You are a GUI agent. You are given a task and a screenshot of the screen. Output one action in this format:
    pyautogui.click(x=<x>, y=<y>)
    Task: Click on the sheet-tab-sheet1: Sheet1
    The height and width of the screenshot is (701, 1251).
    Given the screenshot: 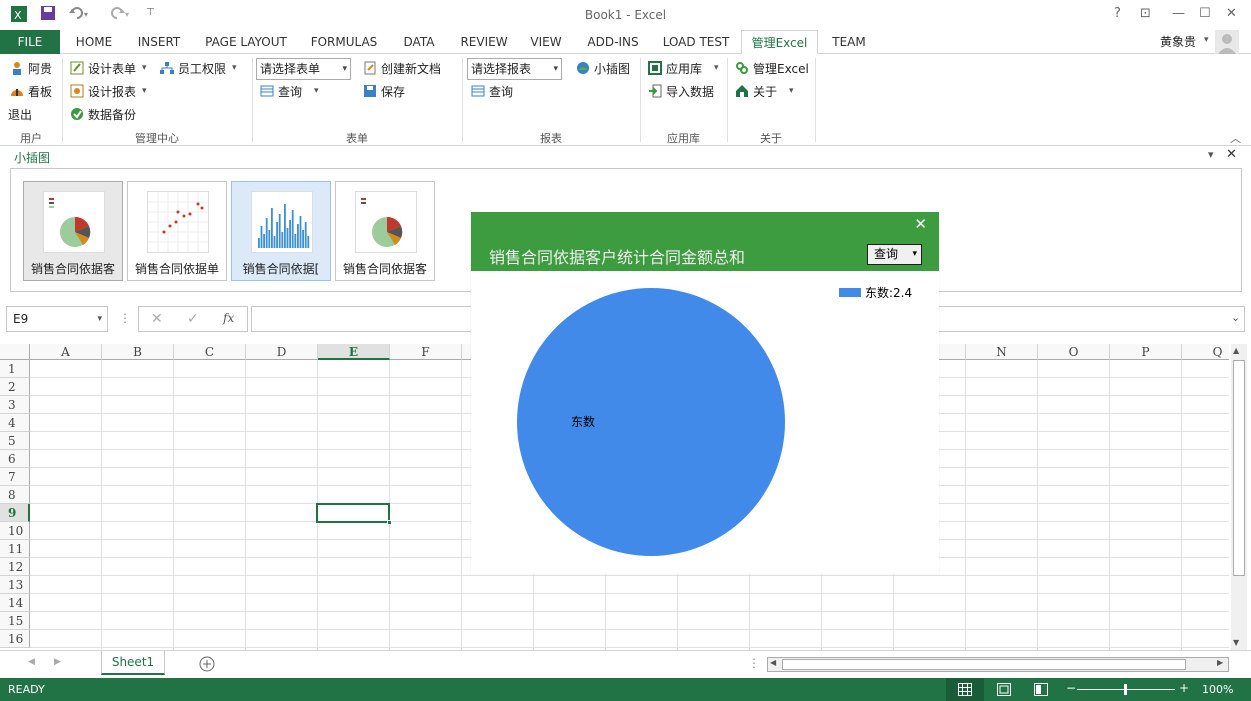 What is the action you would take?
    pyautogui.click(x=133, y=663)
    